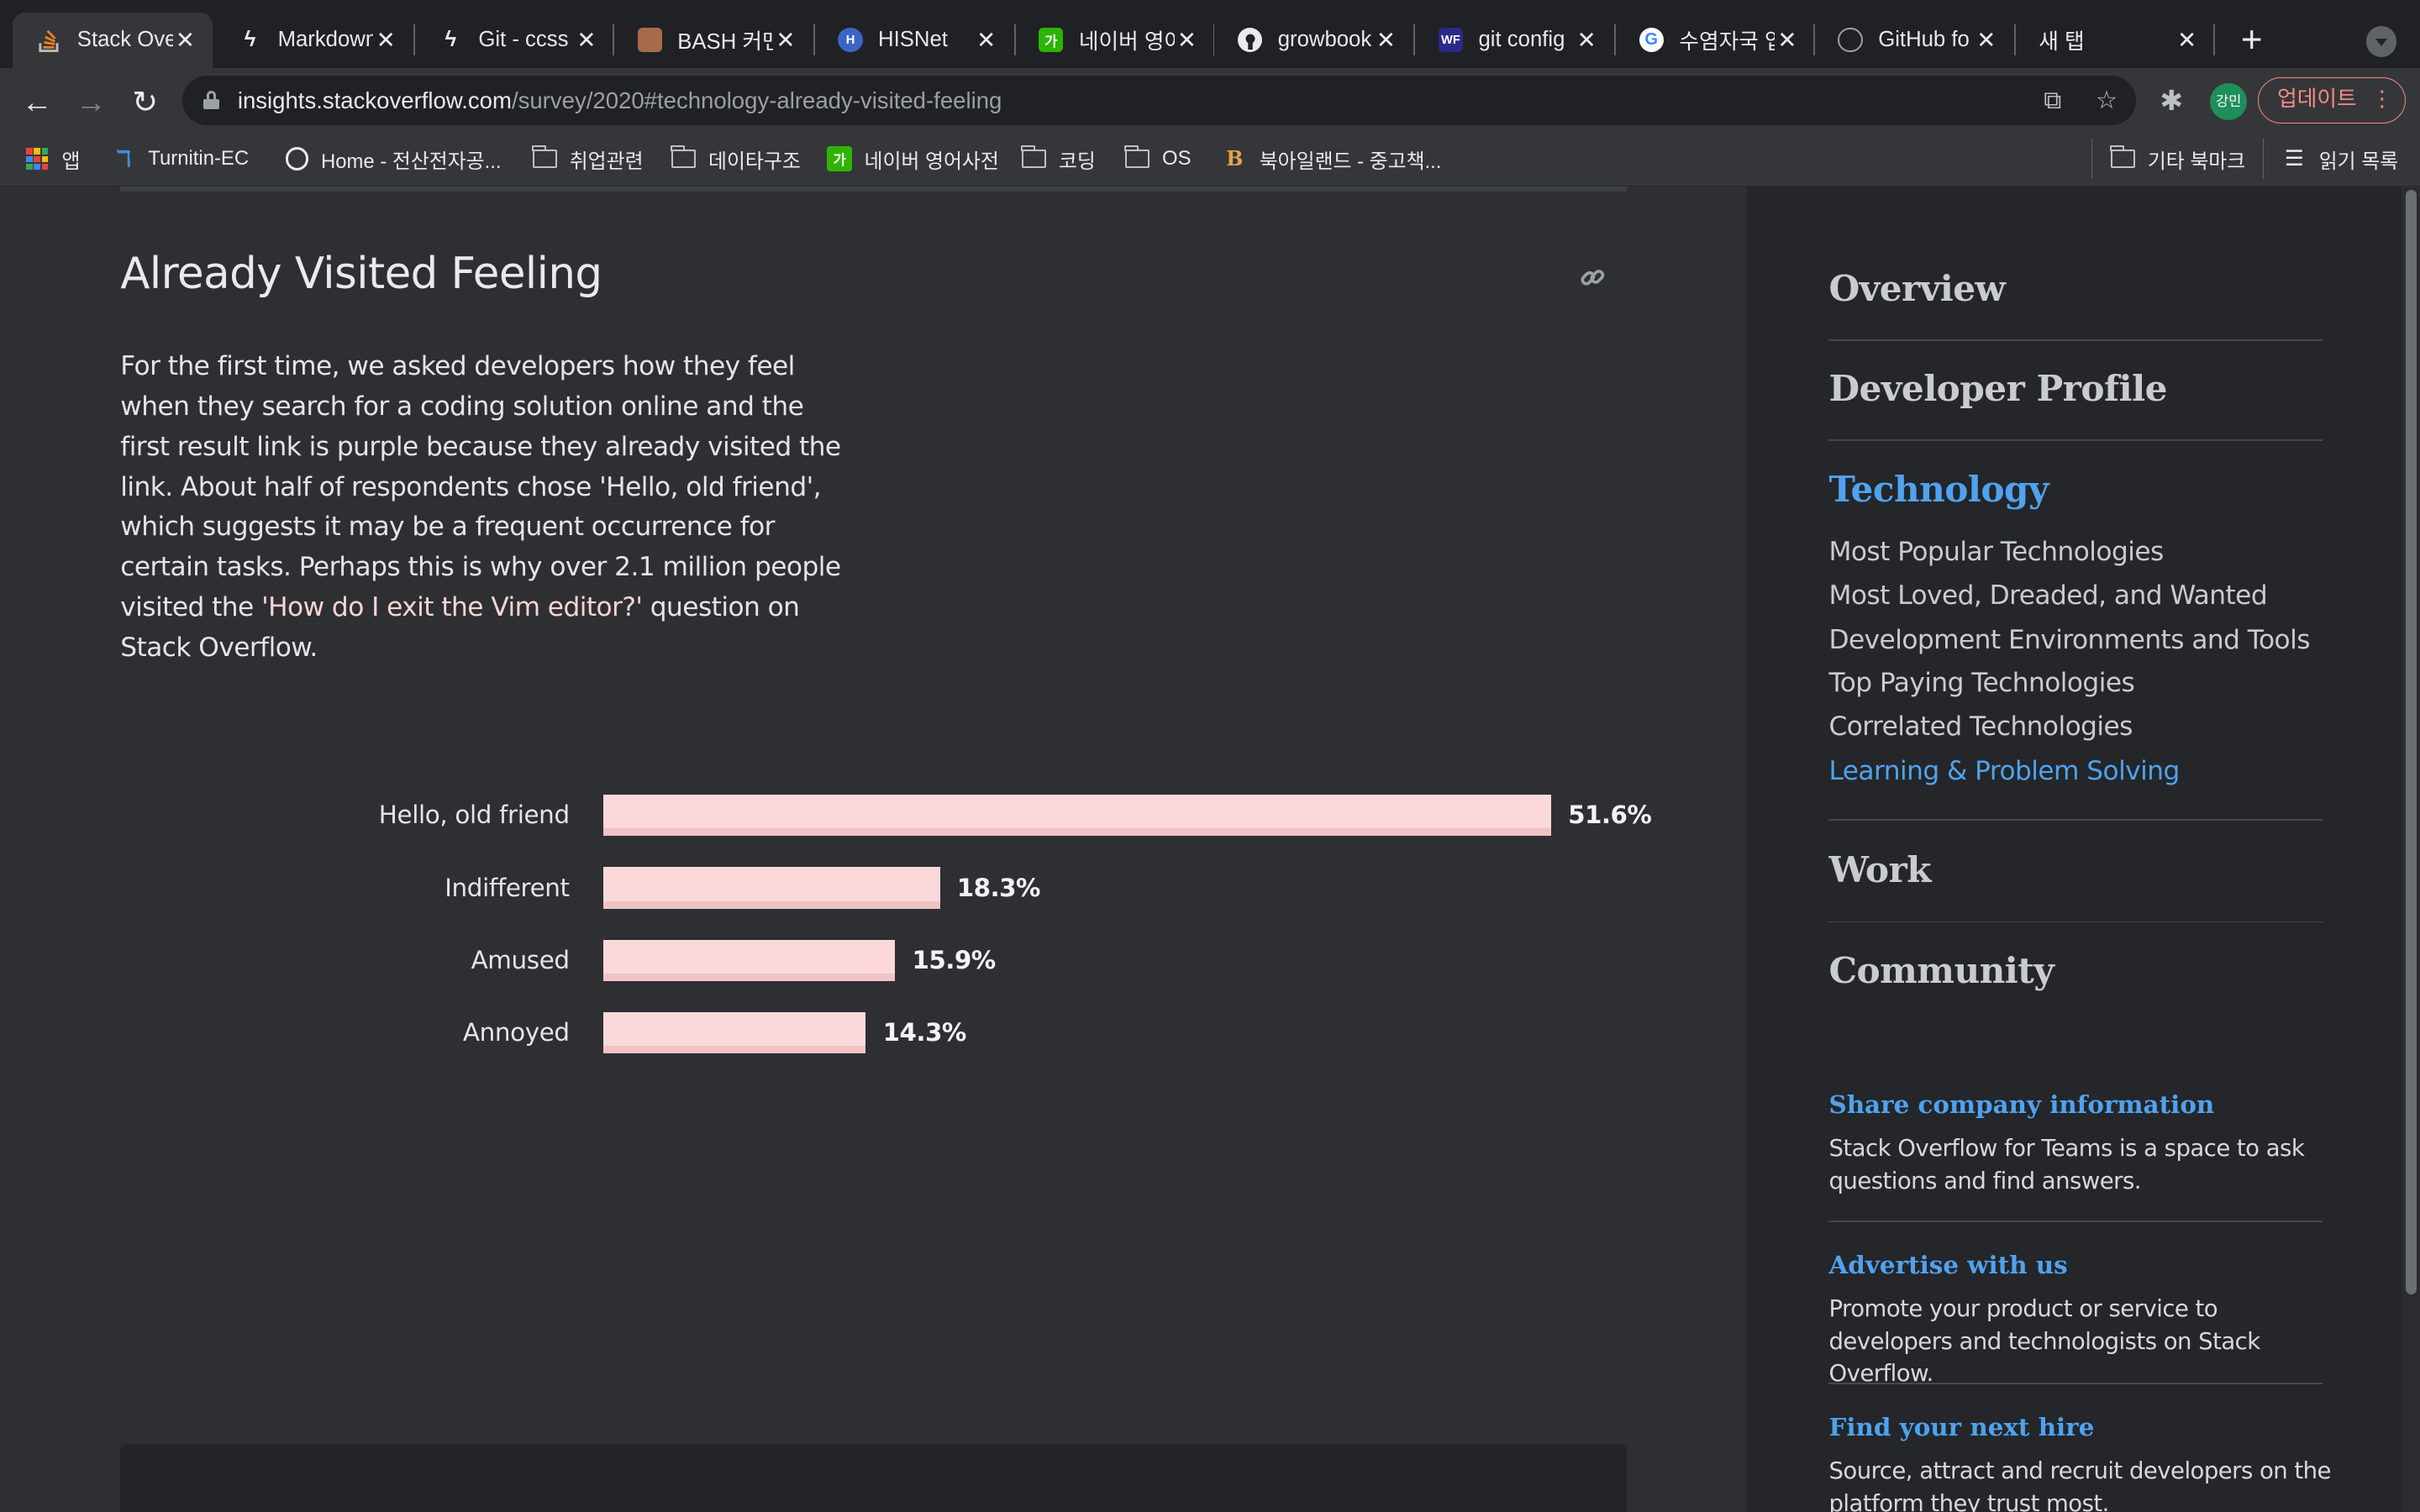  I want to click on tab-search-icon, so click(2381, 41).